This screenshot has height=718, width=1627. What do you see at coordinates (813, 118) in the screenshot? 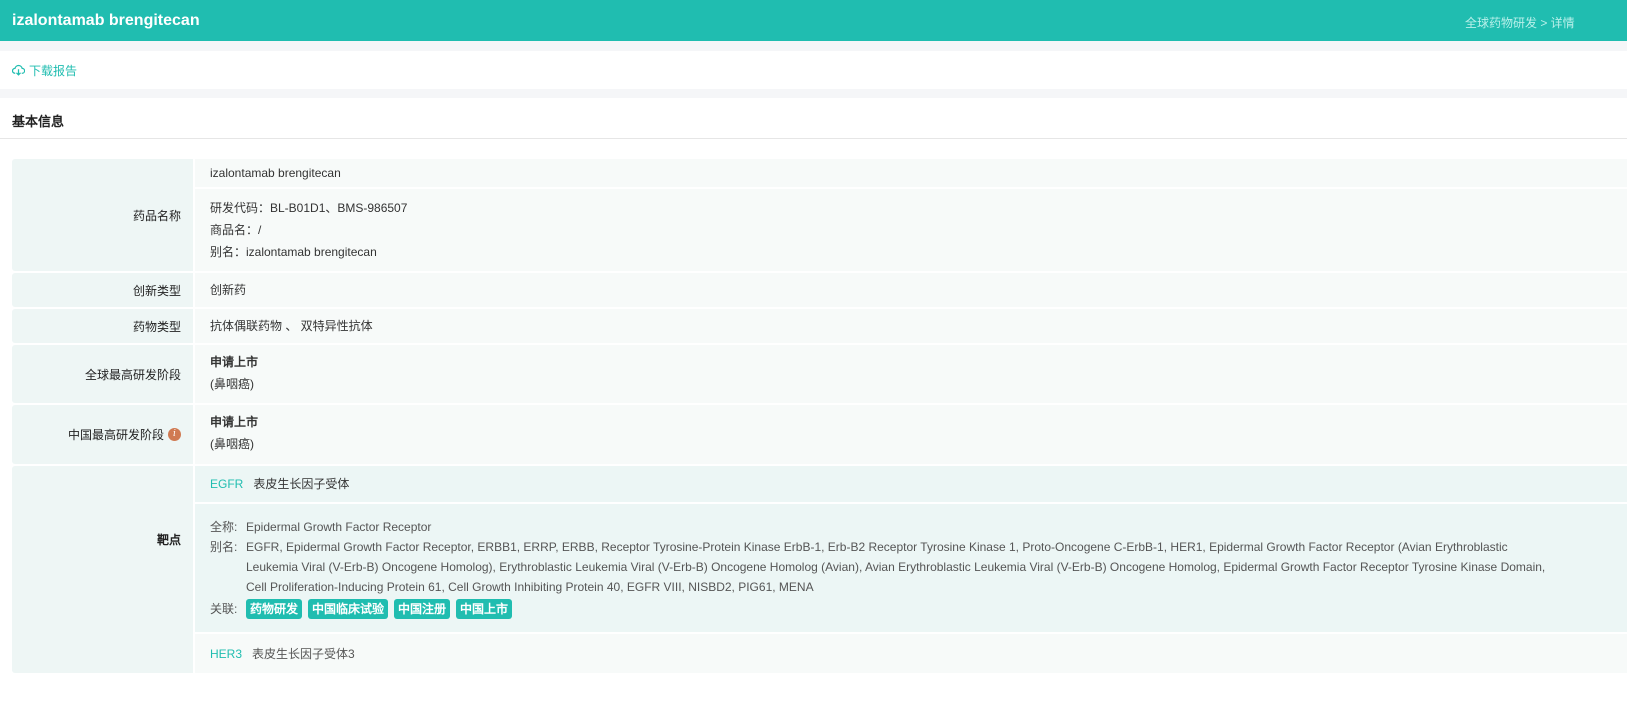
I see `section-title: 基本信息` at bounding box center [813, 118].